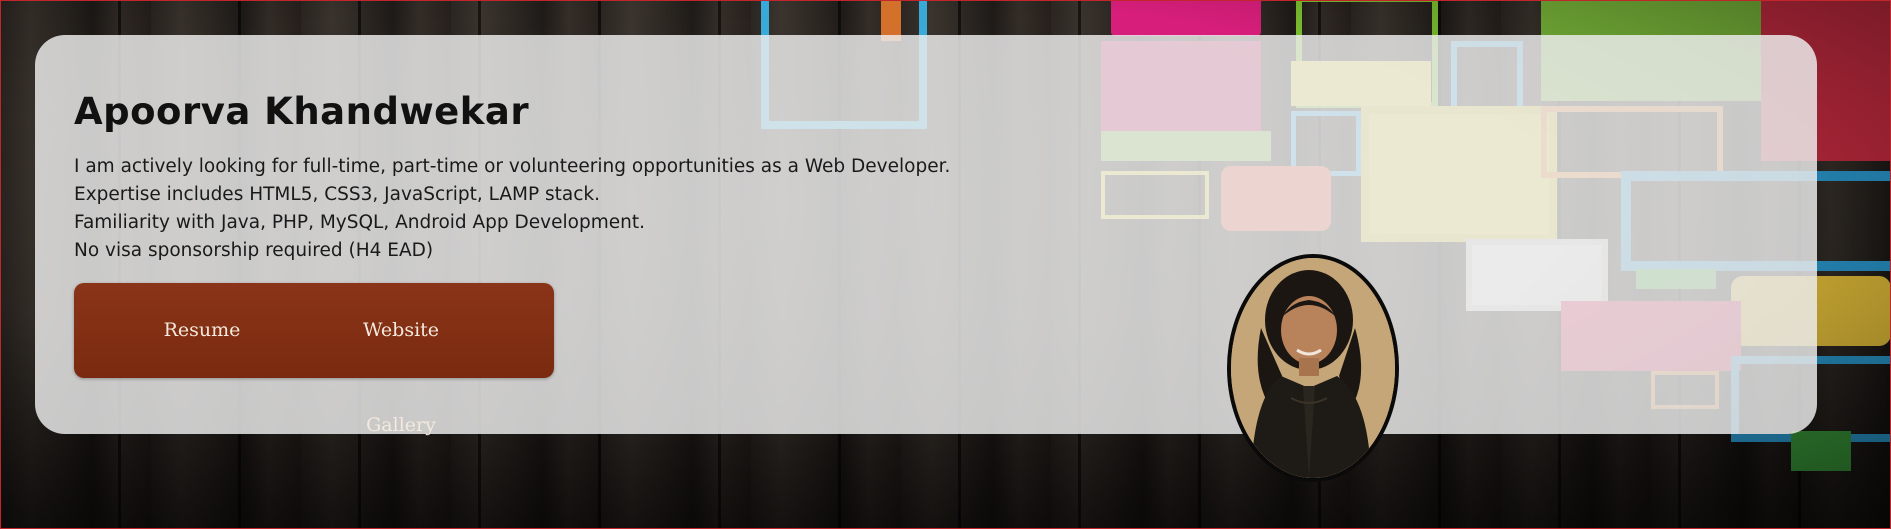  I want to click on profile-photo-portrait, so click(1313, 368).